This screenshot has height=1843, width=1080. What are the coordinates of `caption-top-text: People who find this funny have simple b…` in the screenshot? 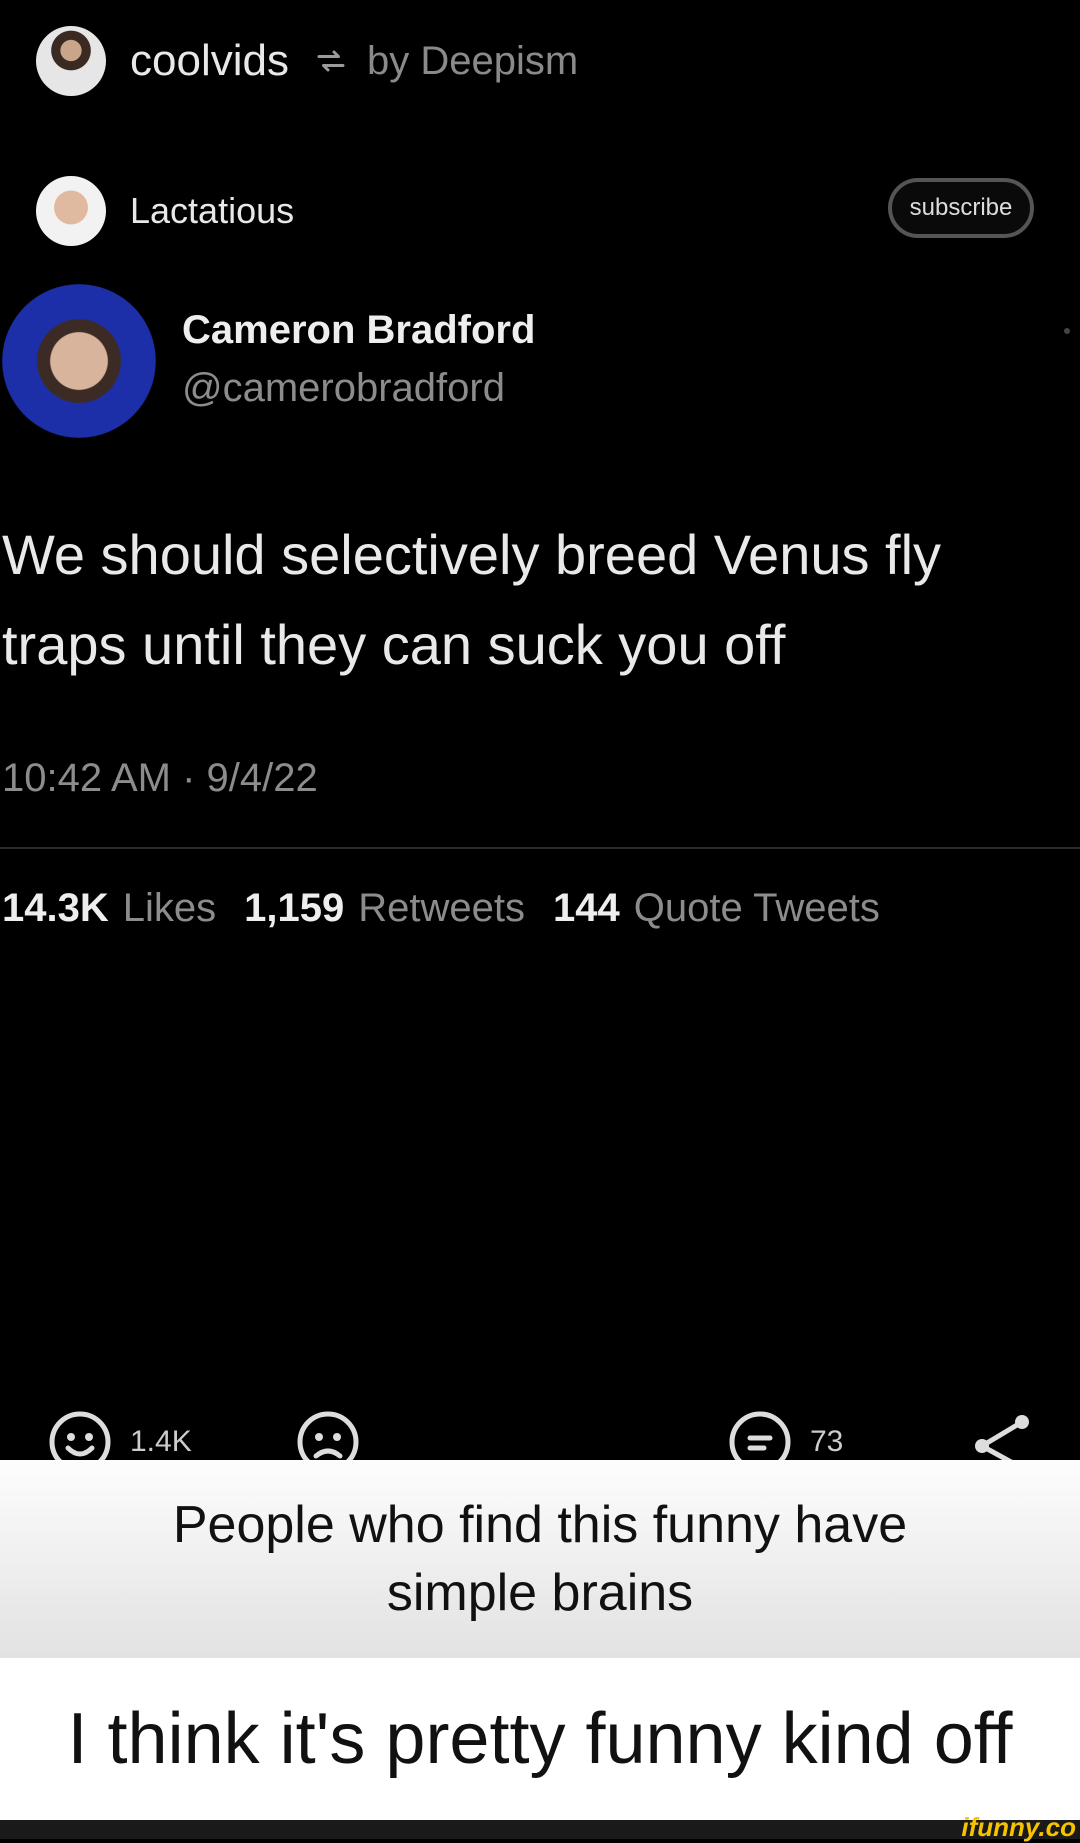 It's located at (540, 1559).